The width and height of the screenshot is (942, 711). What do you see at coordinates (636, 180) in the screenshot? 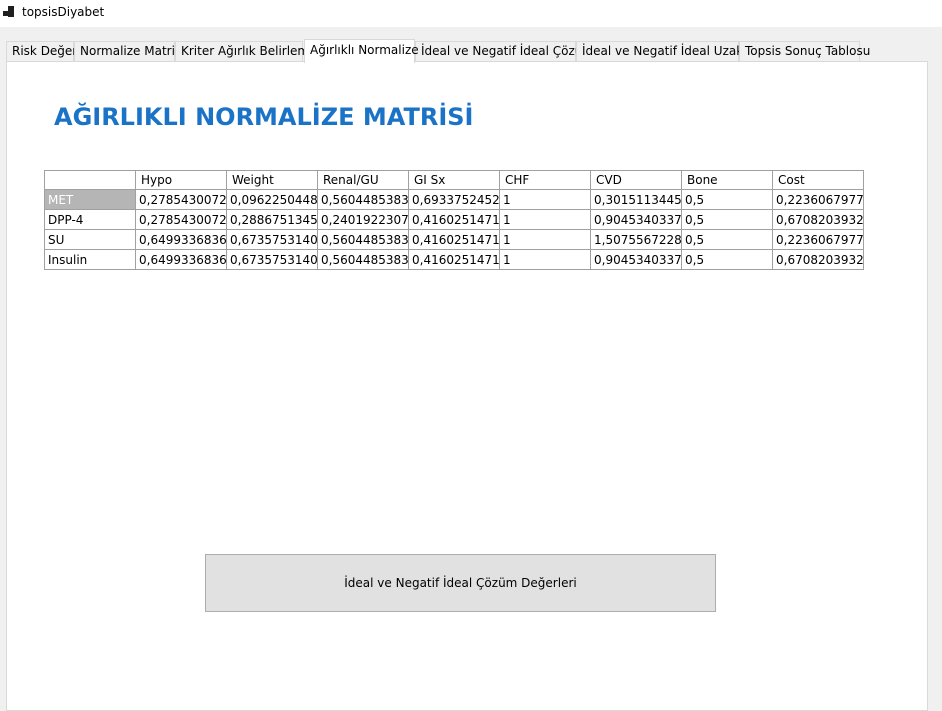
I see `column-header: CVD` at bounding box center [636, 180].